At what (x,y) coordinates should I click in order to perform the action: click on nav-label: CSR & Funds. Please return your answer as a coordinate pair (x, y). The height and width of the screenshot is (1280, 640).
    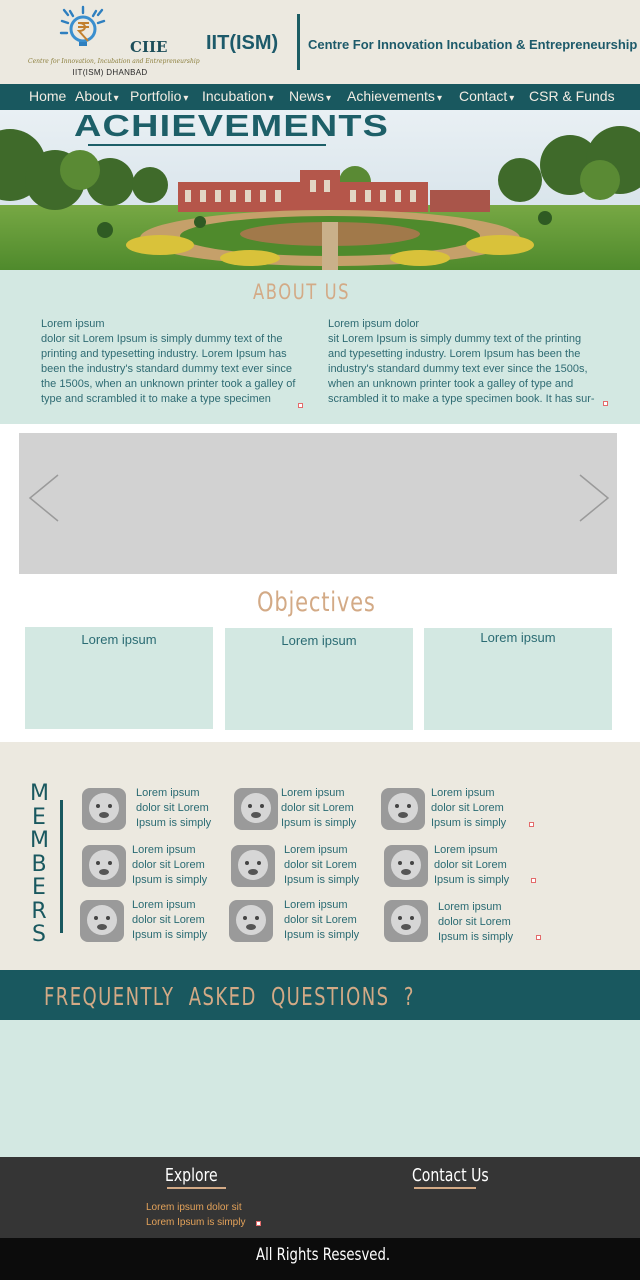
    Looking at the image, I should click on (572, 96).